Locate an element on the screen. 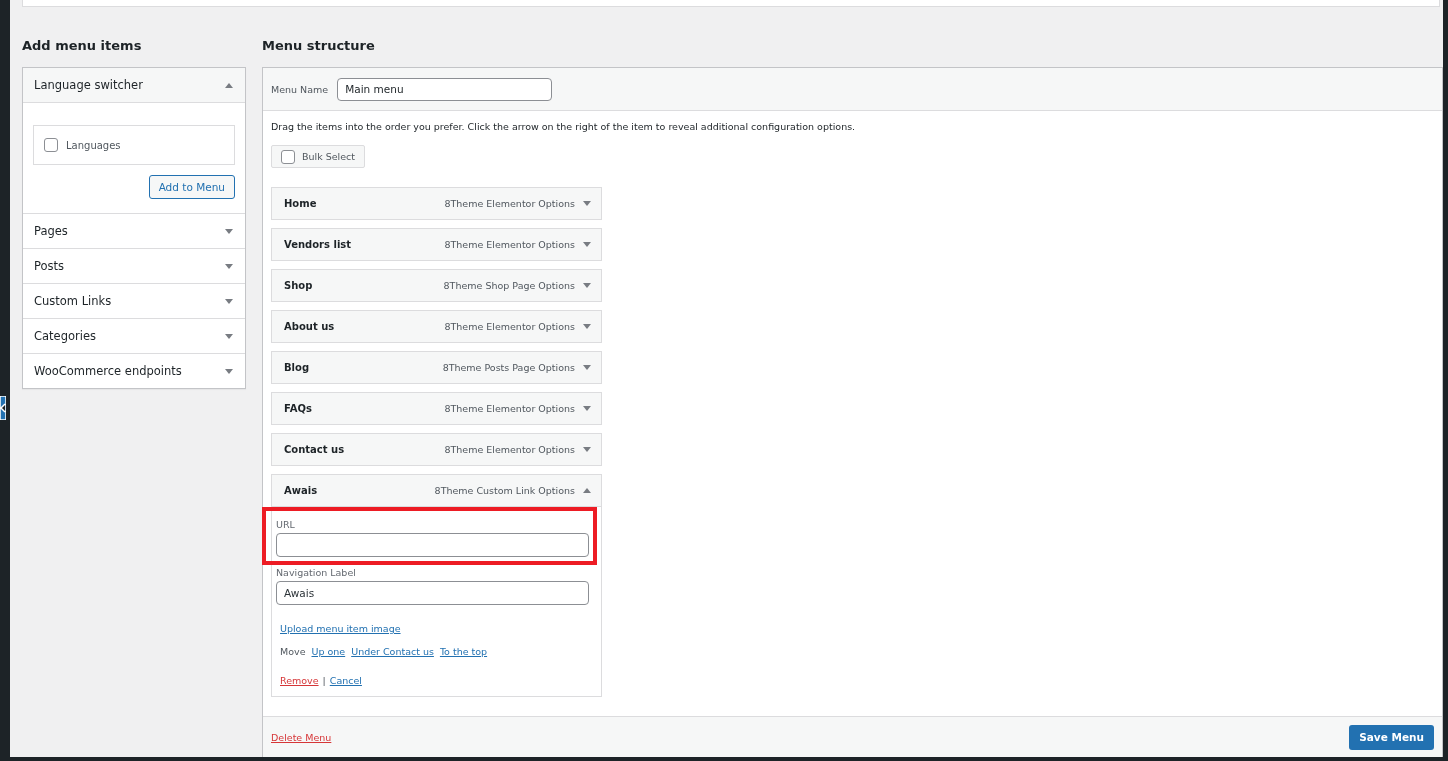 The image size is (1448, 761). menu-name-field: Main menu is located at coordinates (445, 89).